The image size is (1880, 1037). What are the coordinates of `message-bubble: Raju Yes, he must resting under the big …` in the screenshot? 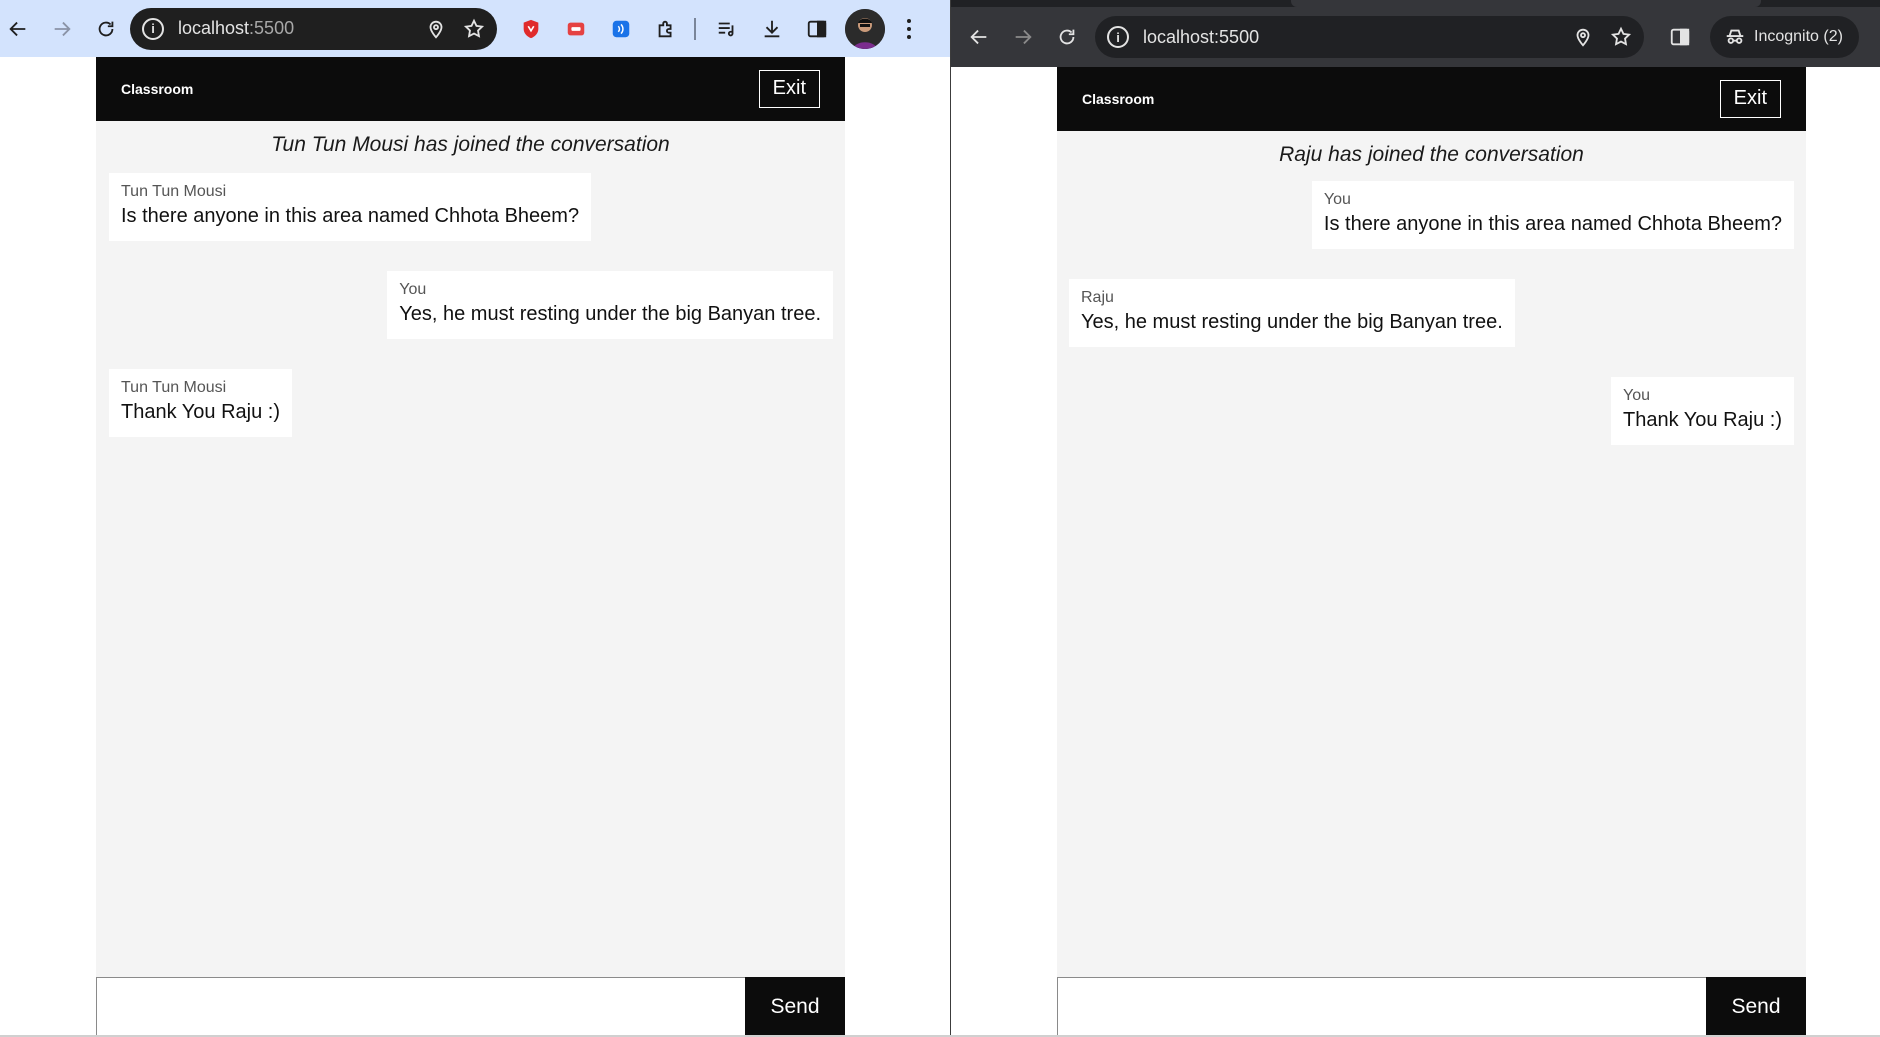 It's located at (1292, 313).